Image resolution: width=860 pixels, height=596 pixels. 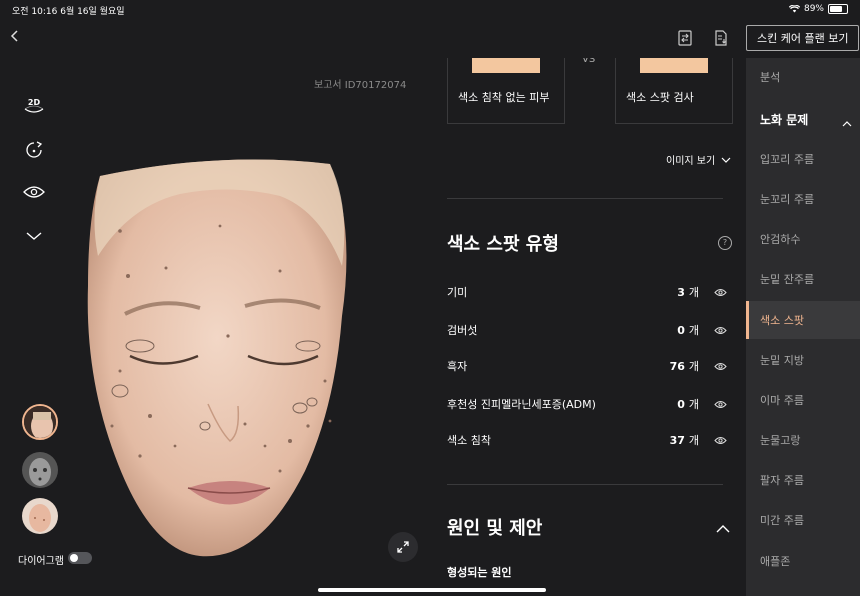 What do you see at coordinates (74, 558) in the screenshot?
I see `toggle-knob` at bounding box center [74, 558].